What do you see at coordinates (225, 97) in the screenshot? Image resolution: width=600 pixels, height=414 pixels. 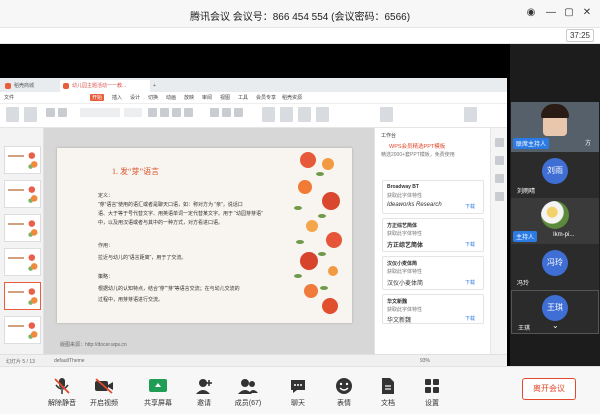 I see `menu-view: 视图` at bounding box center [225, 97].